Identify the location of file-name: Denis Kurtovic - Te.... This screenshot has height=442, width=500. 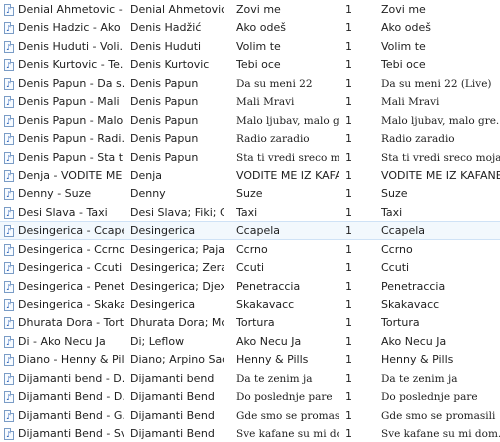
(71, 65).